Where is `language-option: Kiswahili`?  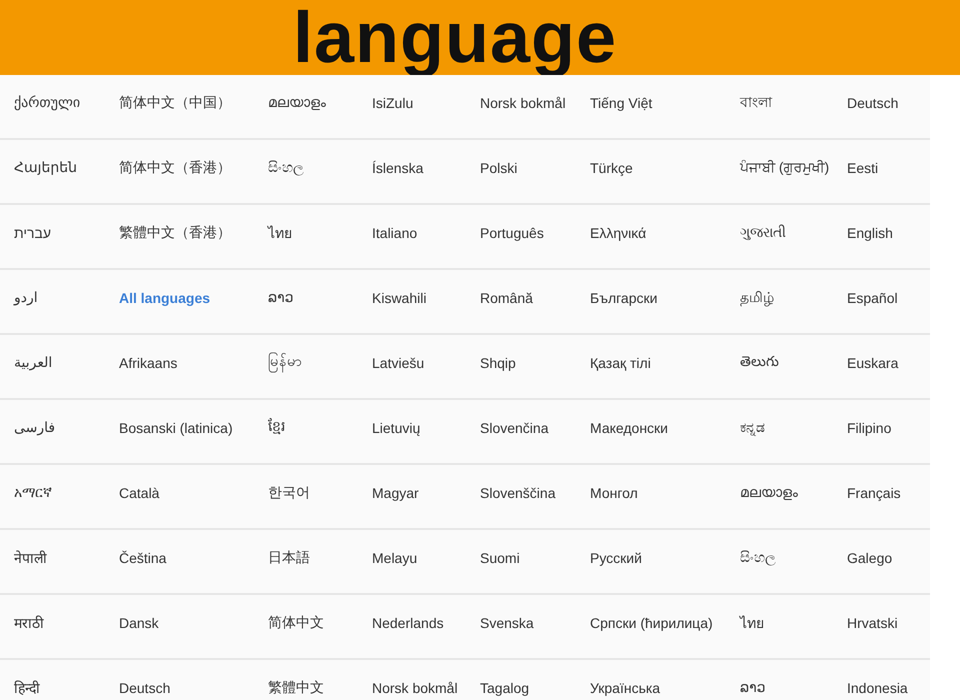
language-option: Kiswahili is located at coordinates (399, 298).